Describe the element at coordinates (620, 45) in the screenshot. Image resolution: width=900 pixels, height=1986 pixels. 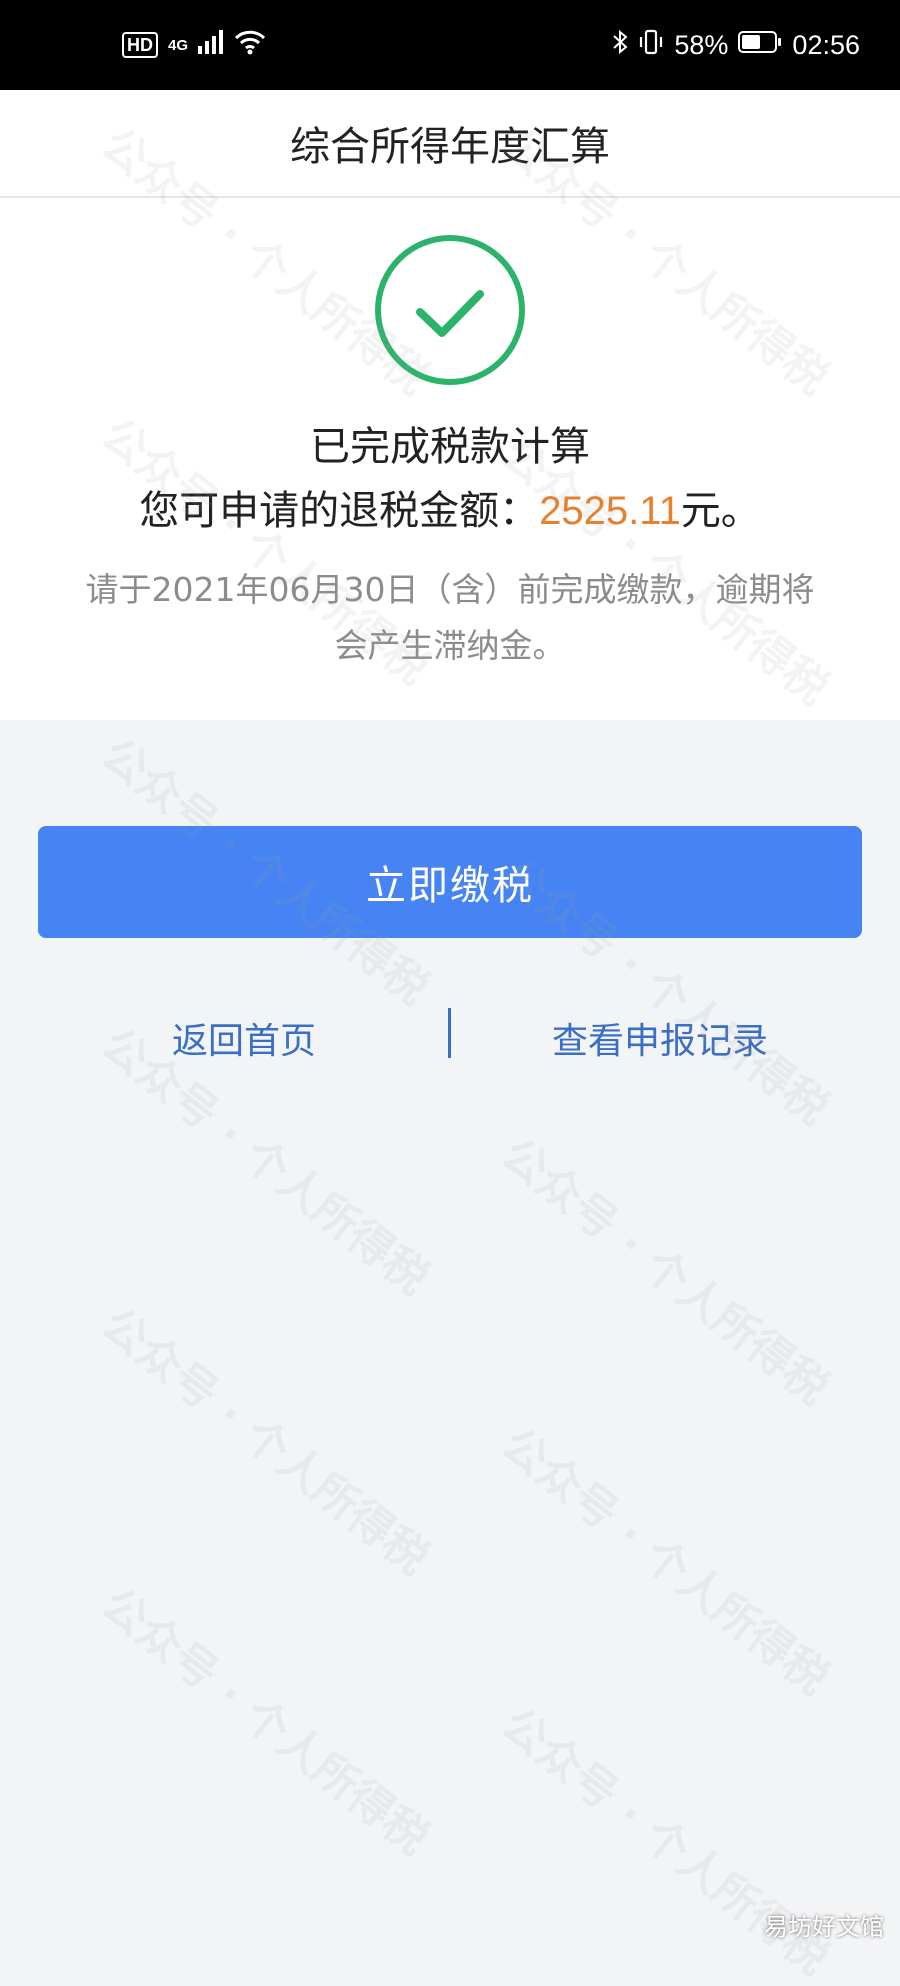
I see `bluetooth-icon` at that location.